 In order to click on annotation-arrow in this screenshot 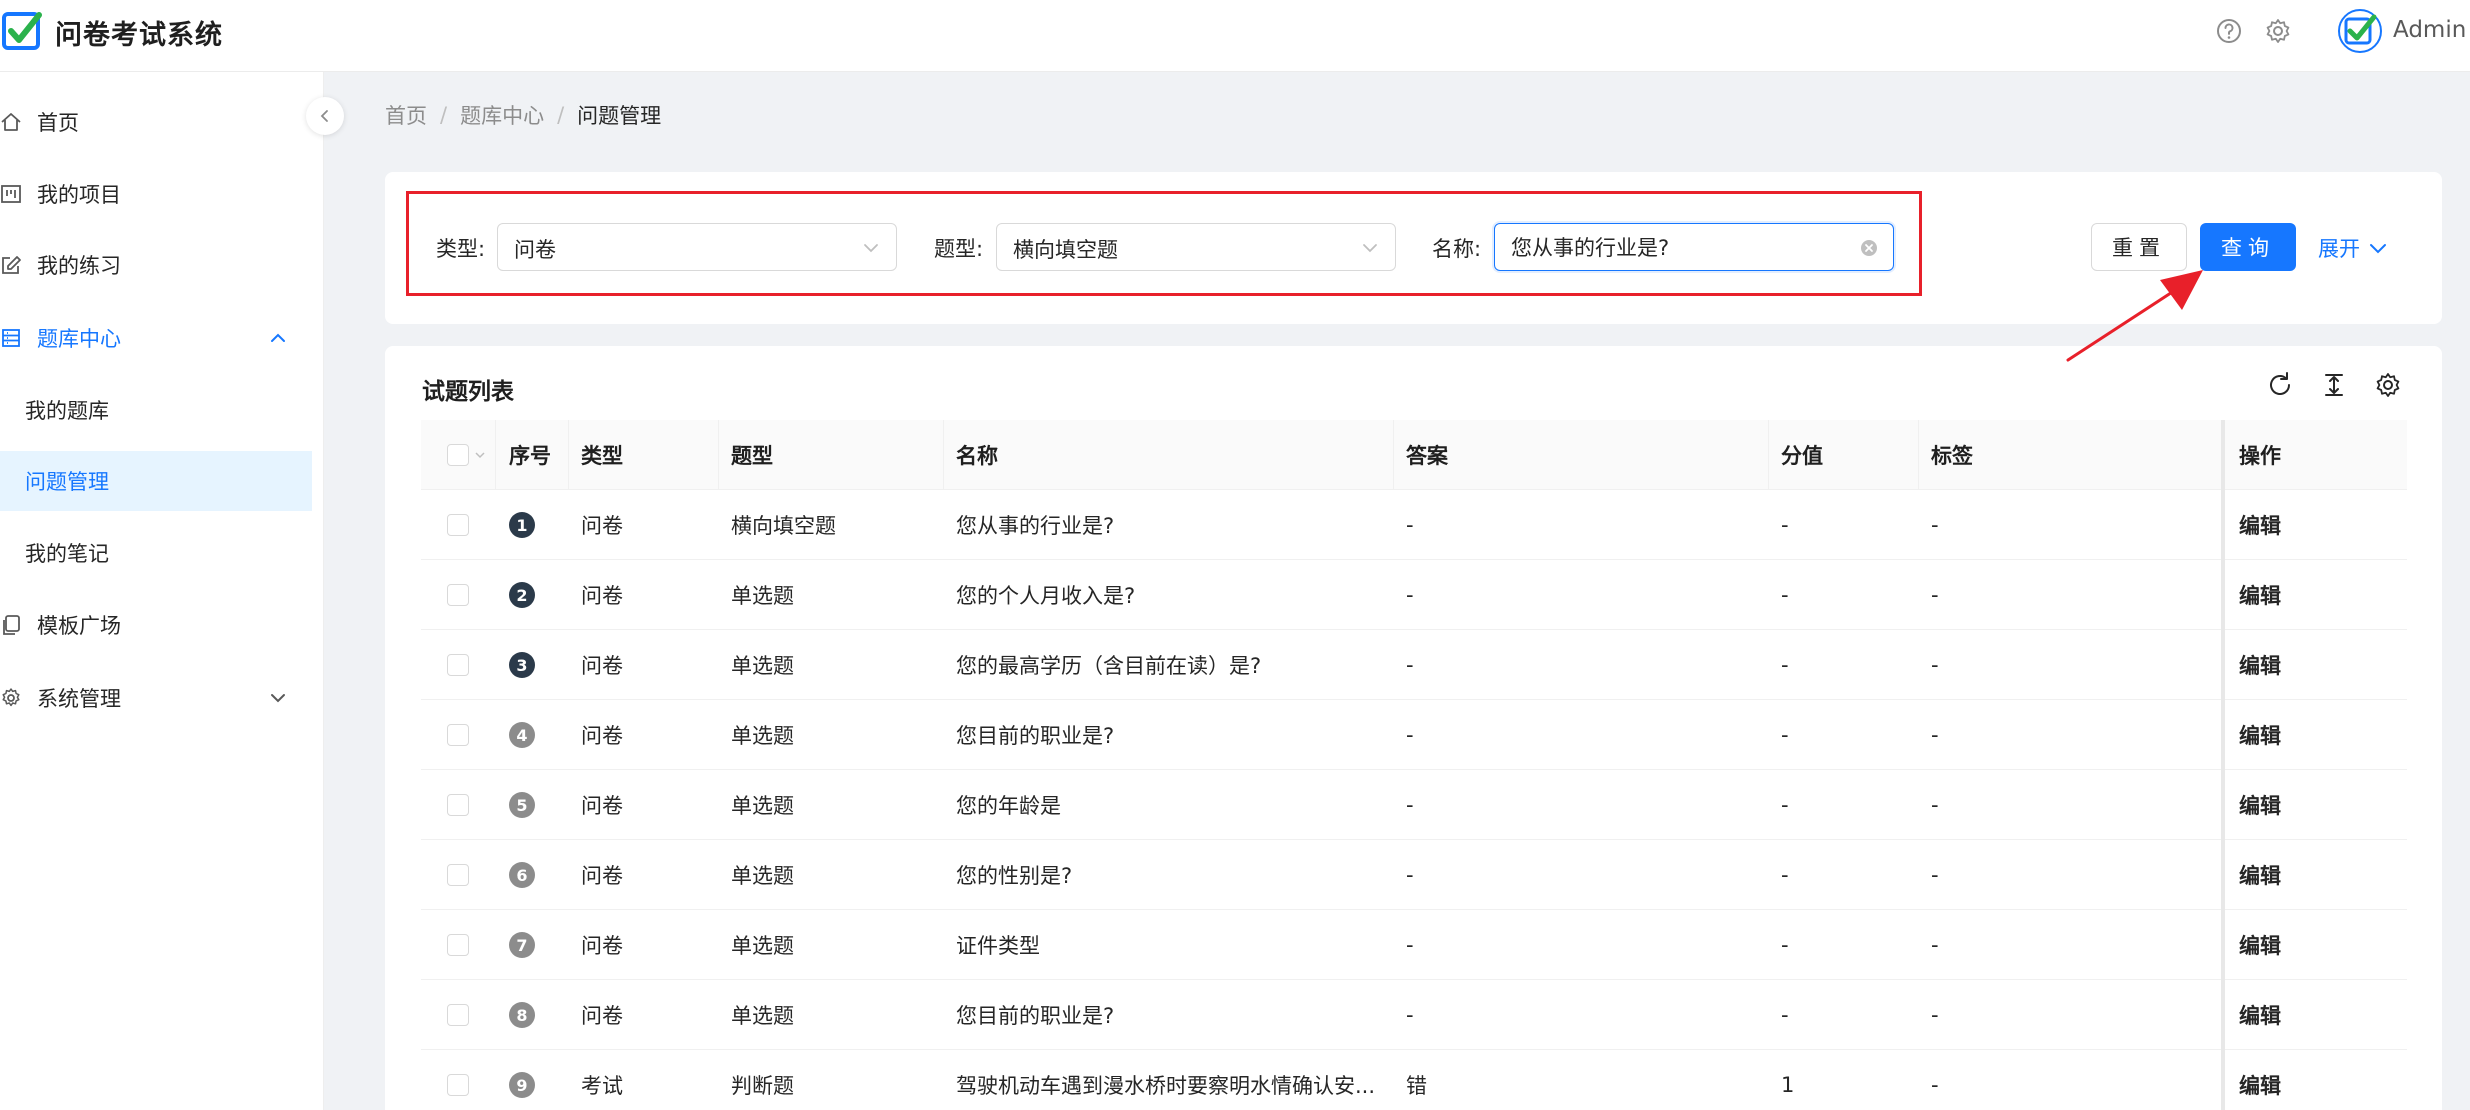, I will do `click(2134, 316)`.